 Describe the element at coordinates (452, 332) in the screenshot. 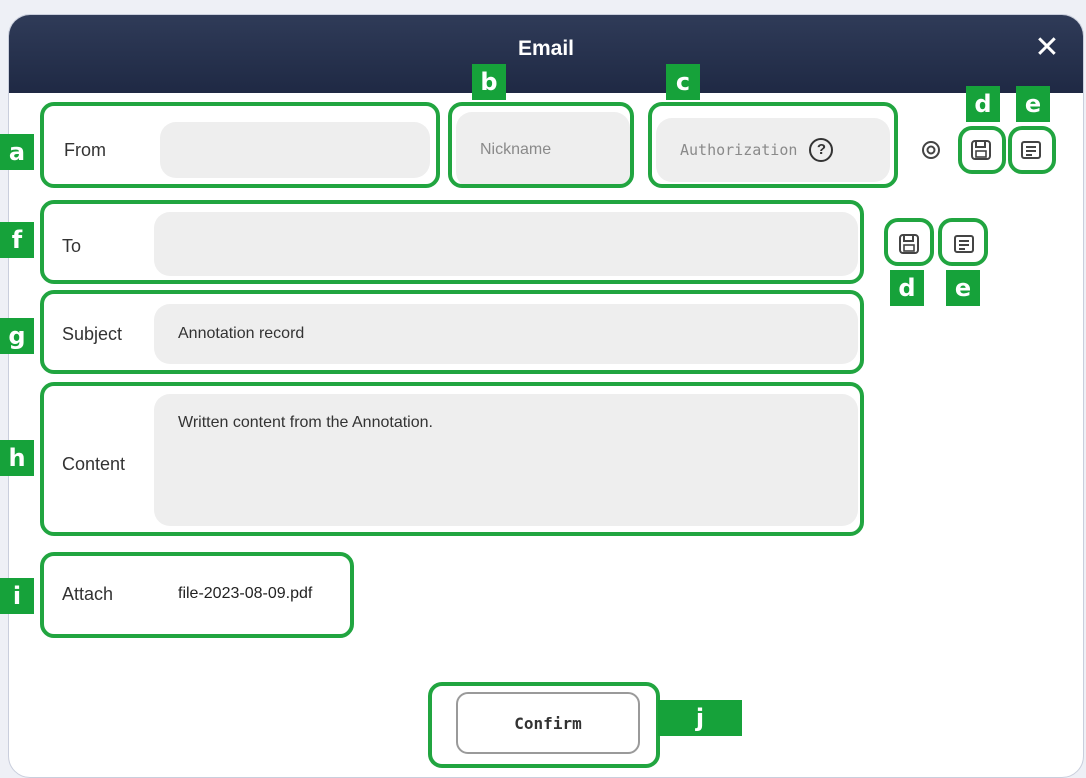

I see `annotation-box-subject` at that location.